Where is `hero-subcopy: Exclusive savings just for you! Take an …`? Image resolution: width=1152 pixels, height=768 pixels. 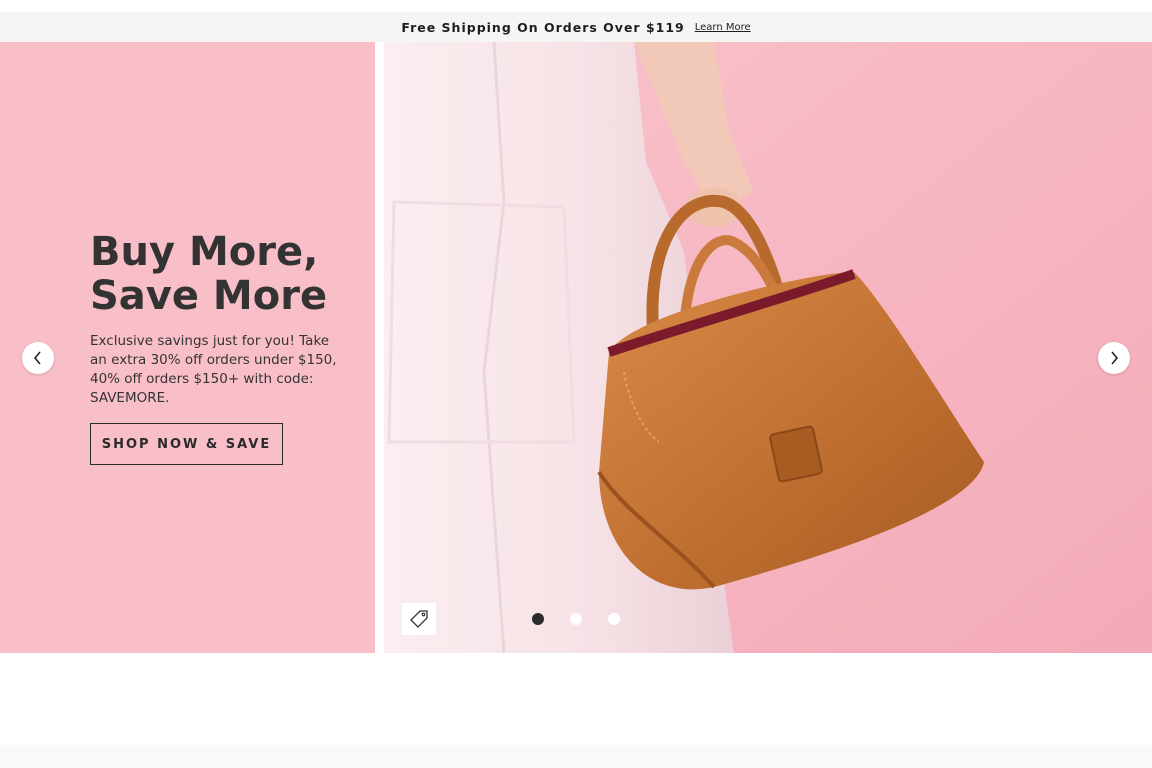
hero-subcopy: Exclusive savings just for you! Take an … is located at coordinates (213, 369).